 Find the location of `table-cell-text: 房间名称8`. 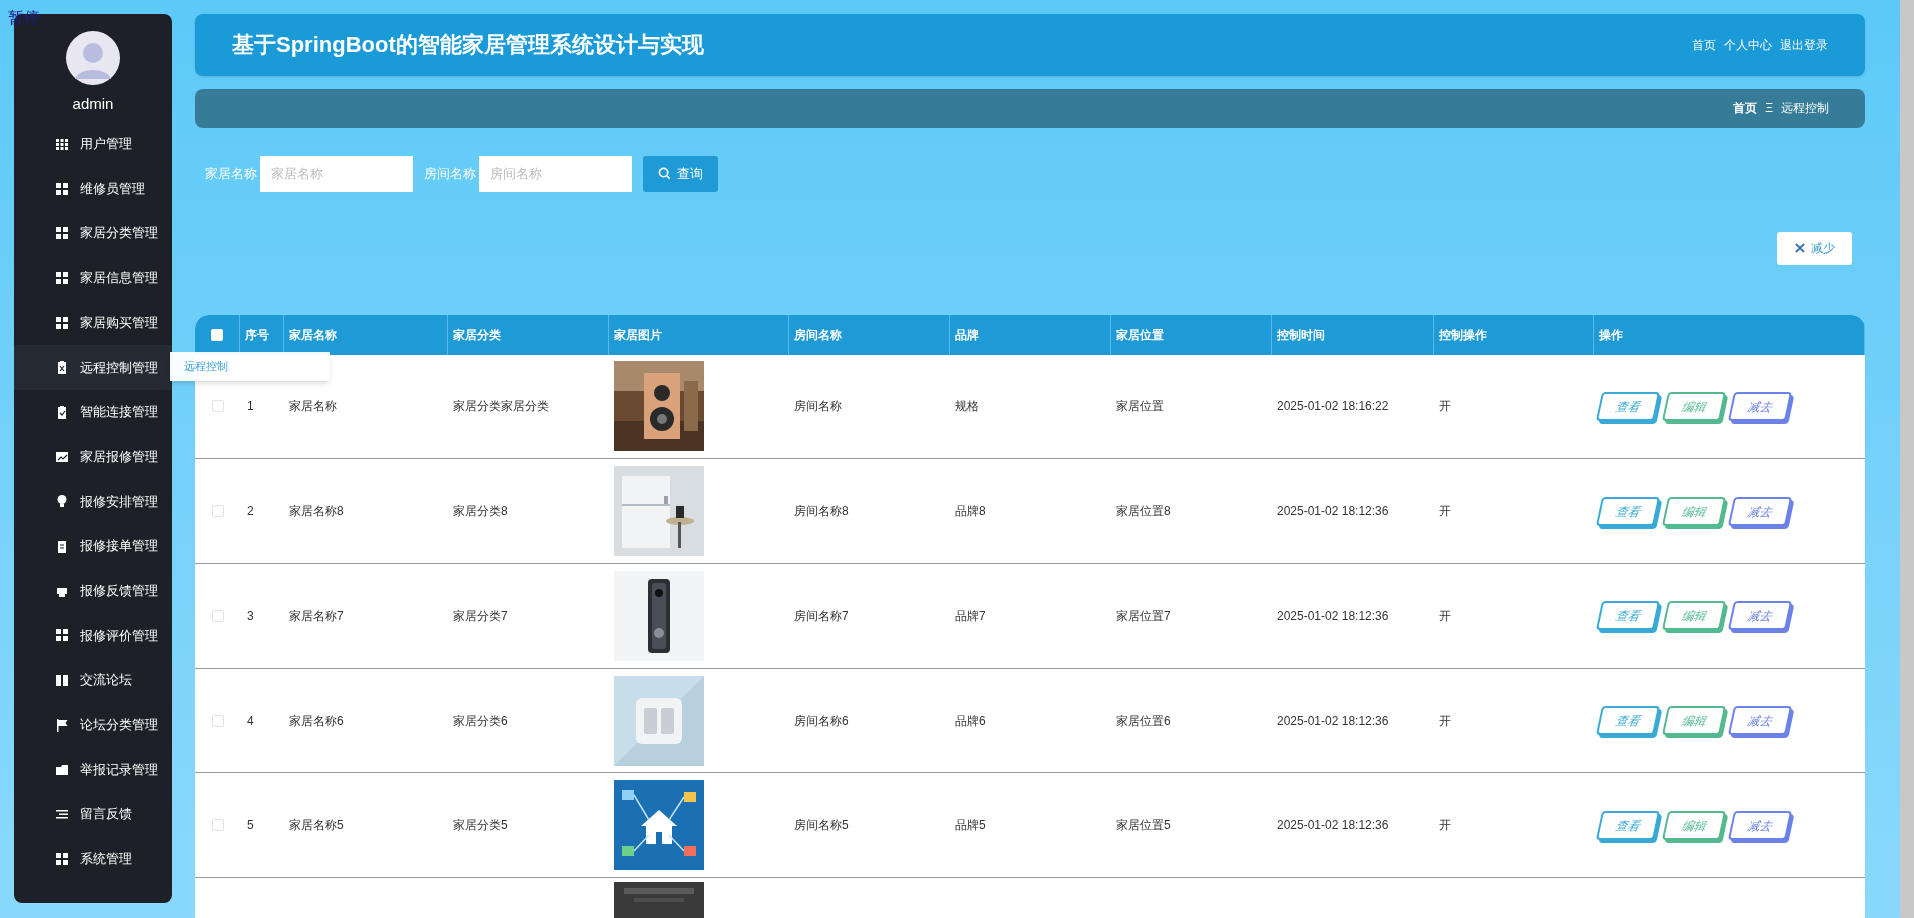

table-cell-text: 房间名称8 is located at coordinates (821, 512).